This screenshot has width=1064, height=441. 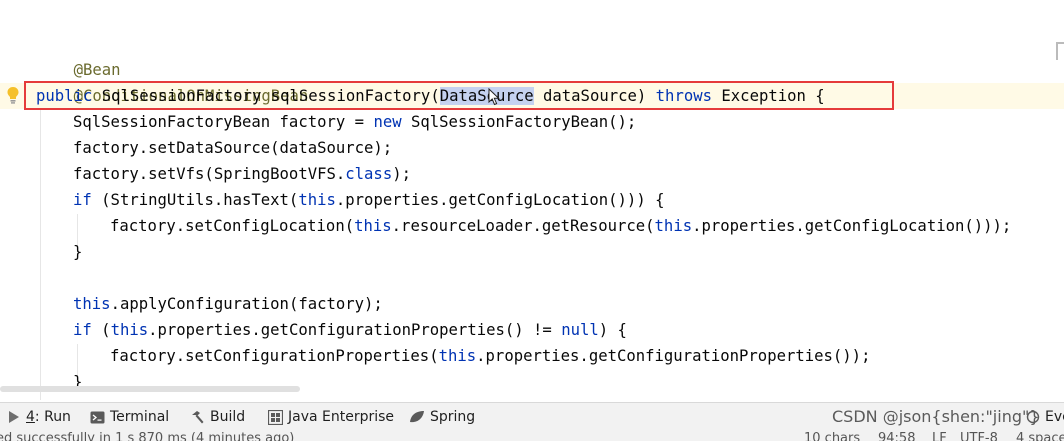 What do you see at coordinates (369, 174) in the screenshot?
I see `keyword: class` at bounding box center [369, 174].